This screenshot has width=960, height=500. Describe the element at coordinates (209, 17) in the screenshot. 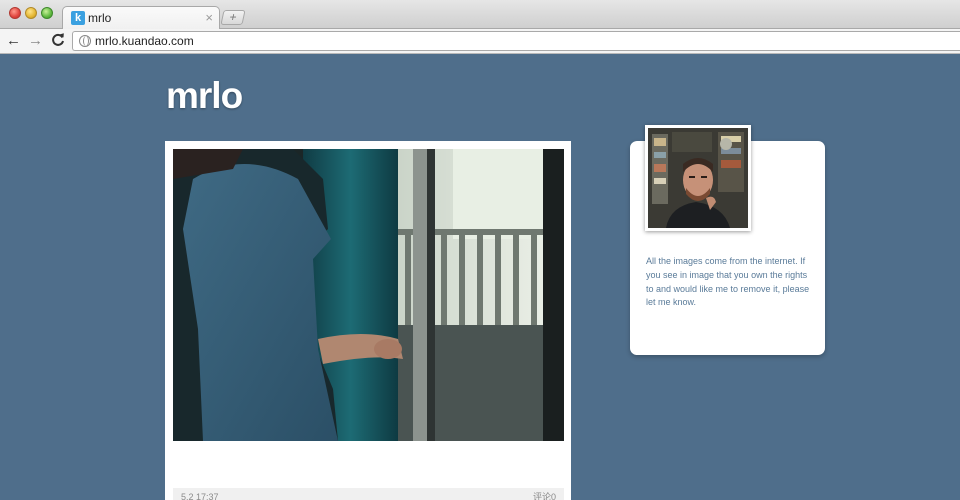

I see `tab-close-icon: ×` at that location.